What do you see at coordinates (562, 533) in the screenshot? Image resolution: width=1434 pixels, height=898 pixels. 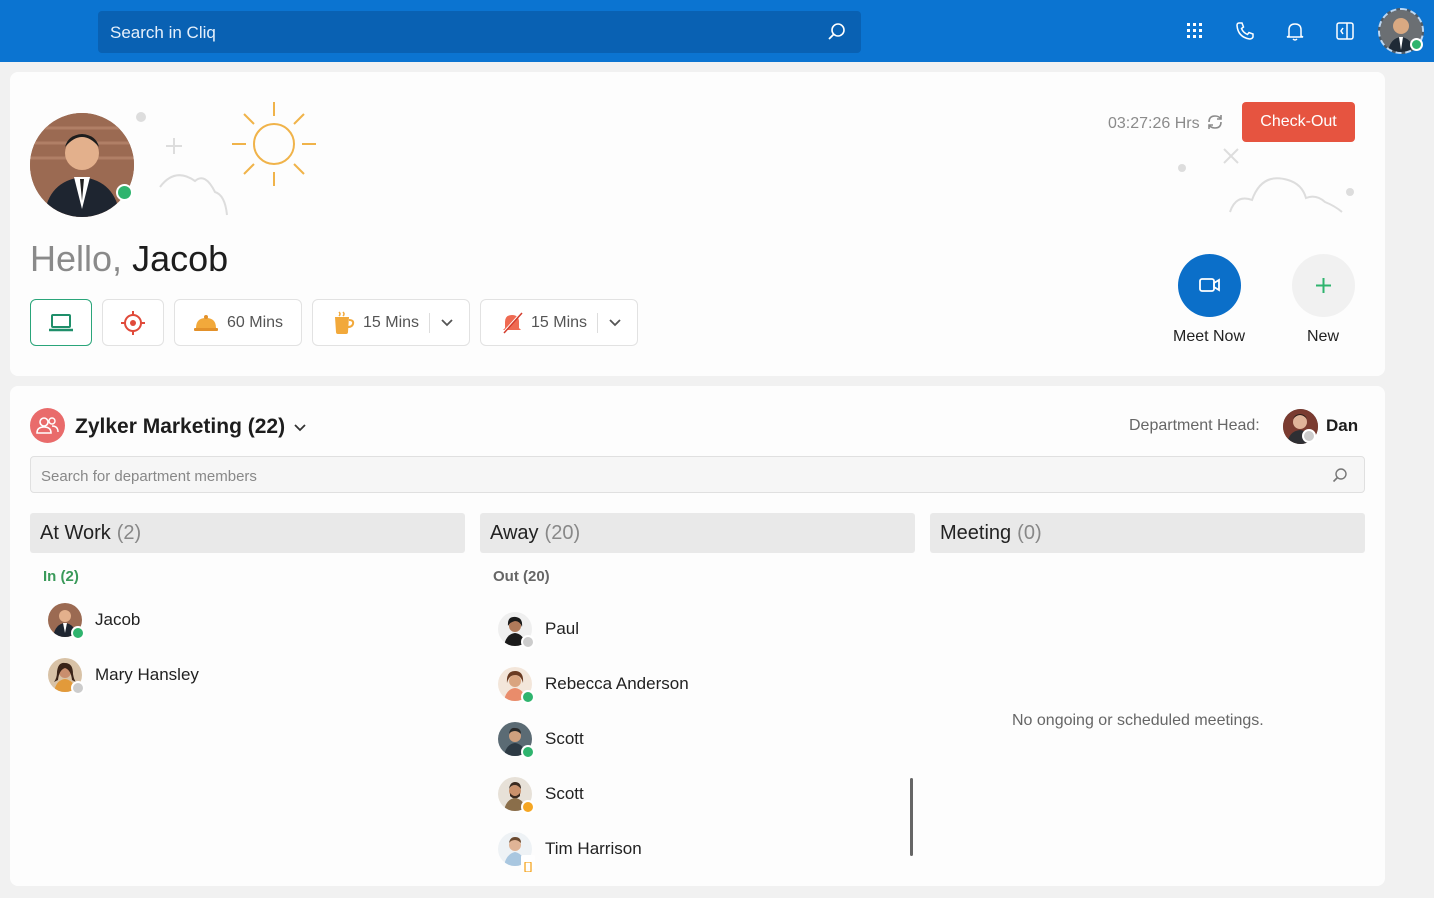 I see `column-count: (20)` at bounding box center [562, 533].